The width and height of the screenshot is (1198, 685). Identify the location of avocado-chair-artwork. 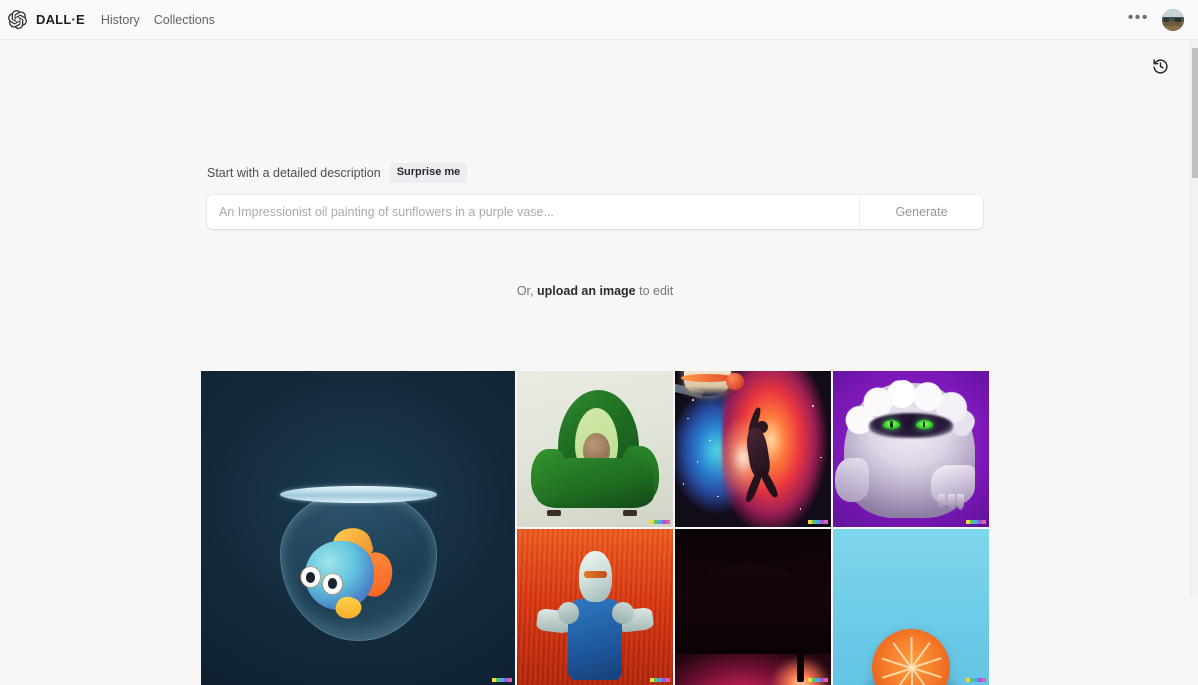
(595, 449).